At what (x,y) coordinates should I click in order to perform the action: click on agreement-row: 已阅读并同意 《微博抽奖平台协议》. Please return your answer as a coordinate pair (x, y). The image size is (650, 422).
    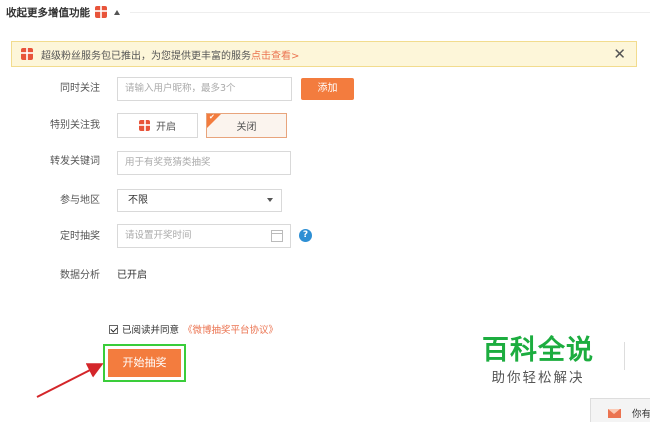
    Looking at the image, I should click on (193, 329).